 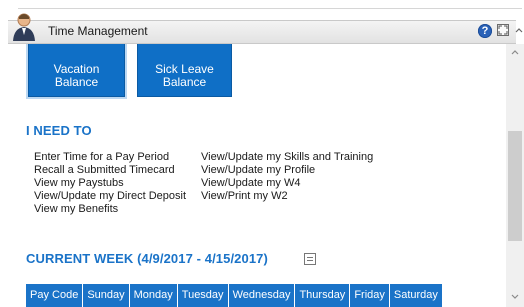 I want to click on column-header-tuesday: Tuesday, so click(x=203, y=295).